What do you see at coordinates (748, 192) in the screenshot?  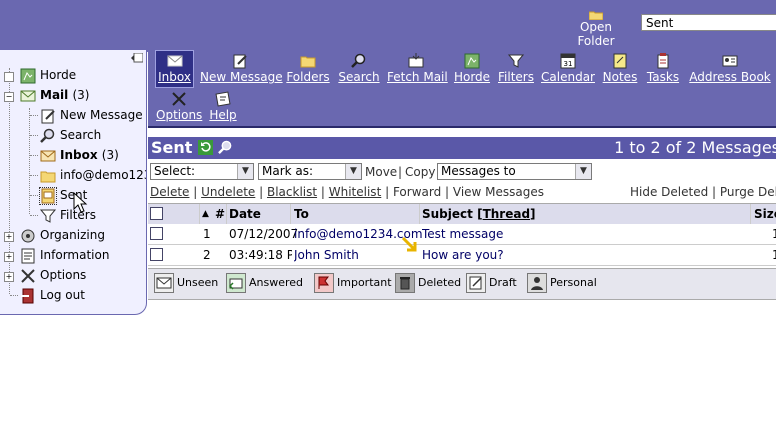 I see `purge-deleted-link: Purge Deleted` at bounding box center [748, 192].